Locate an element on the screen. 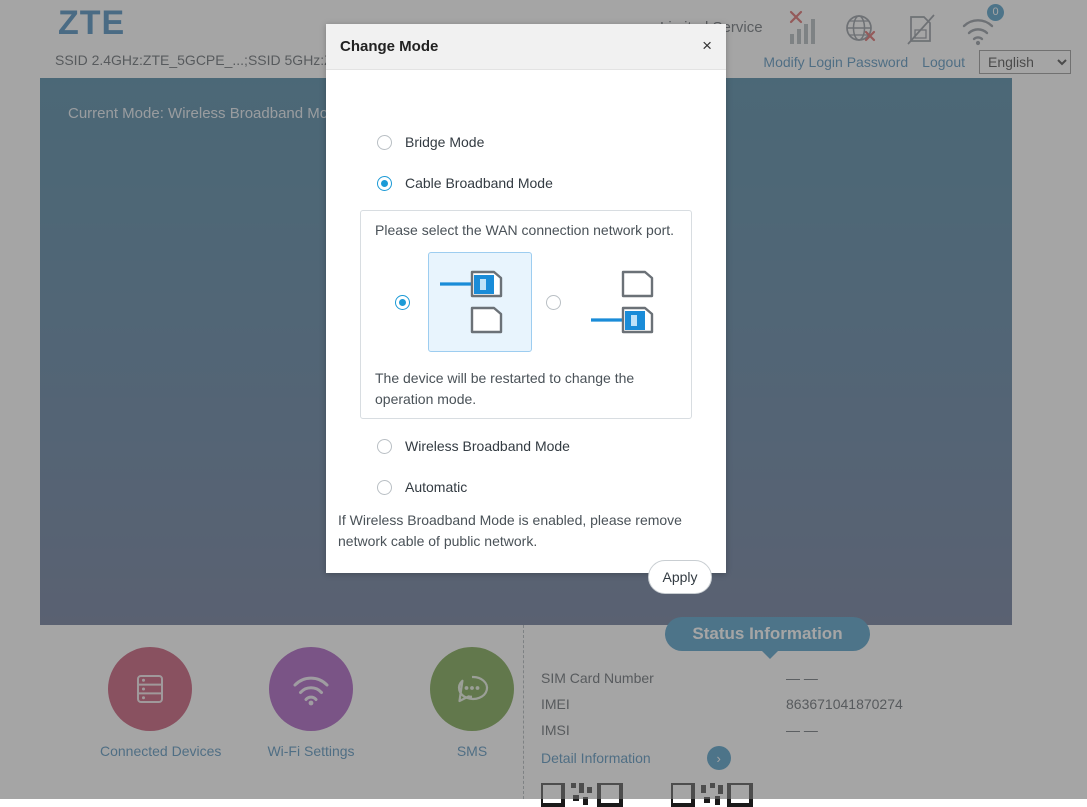 This screenshot has width=1087, height=807. wan-port-option-bottom is located at coordinates (614, 302).